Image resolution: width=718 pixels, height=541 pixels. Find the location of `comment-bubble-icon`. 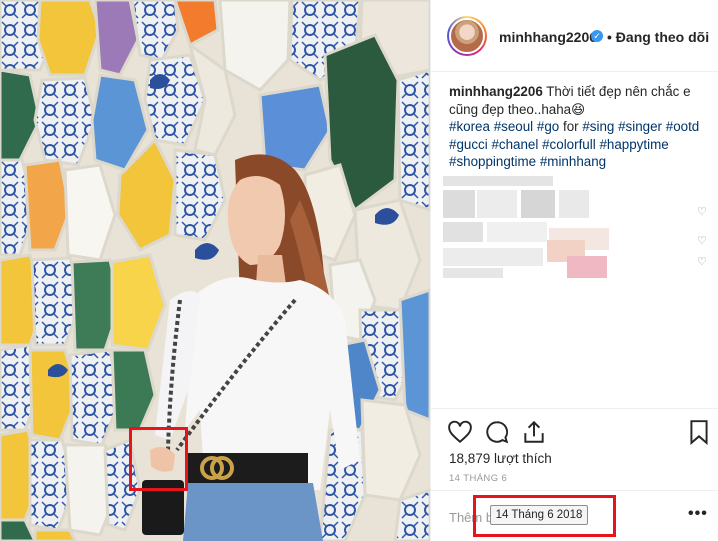

comment-bubble-icon is located at coordinates (497, 432).